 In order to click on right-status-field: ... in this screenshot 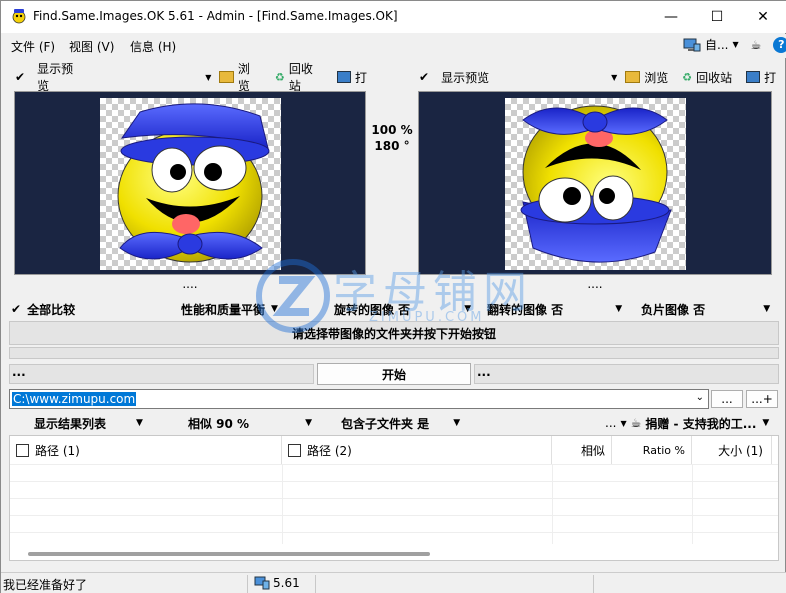, I will do `click(626, 374)`.